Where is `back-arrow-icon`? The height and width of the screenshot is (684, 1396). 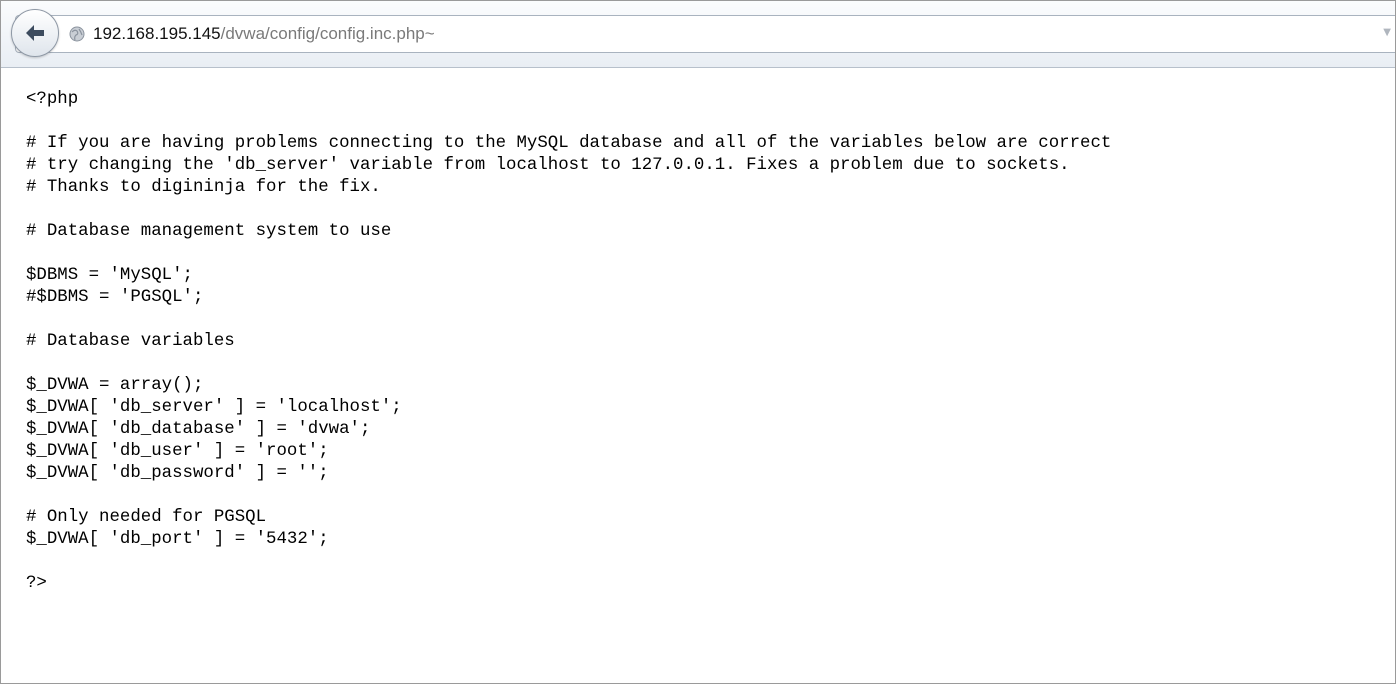
back-arrow-icon is located at coordinates (35, 33).